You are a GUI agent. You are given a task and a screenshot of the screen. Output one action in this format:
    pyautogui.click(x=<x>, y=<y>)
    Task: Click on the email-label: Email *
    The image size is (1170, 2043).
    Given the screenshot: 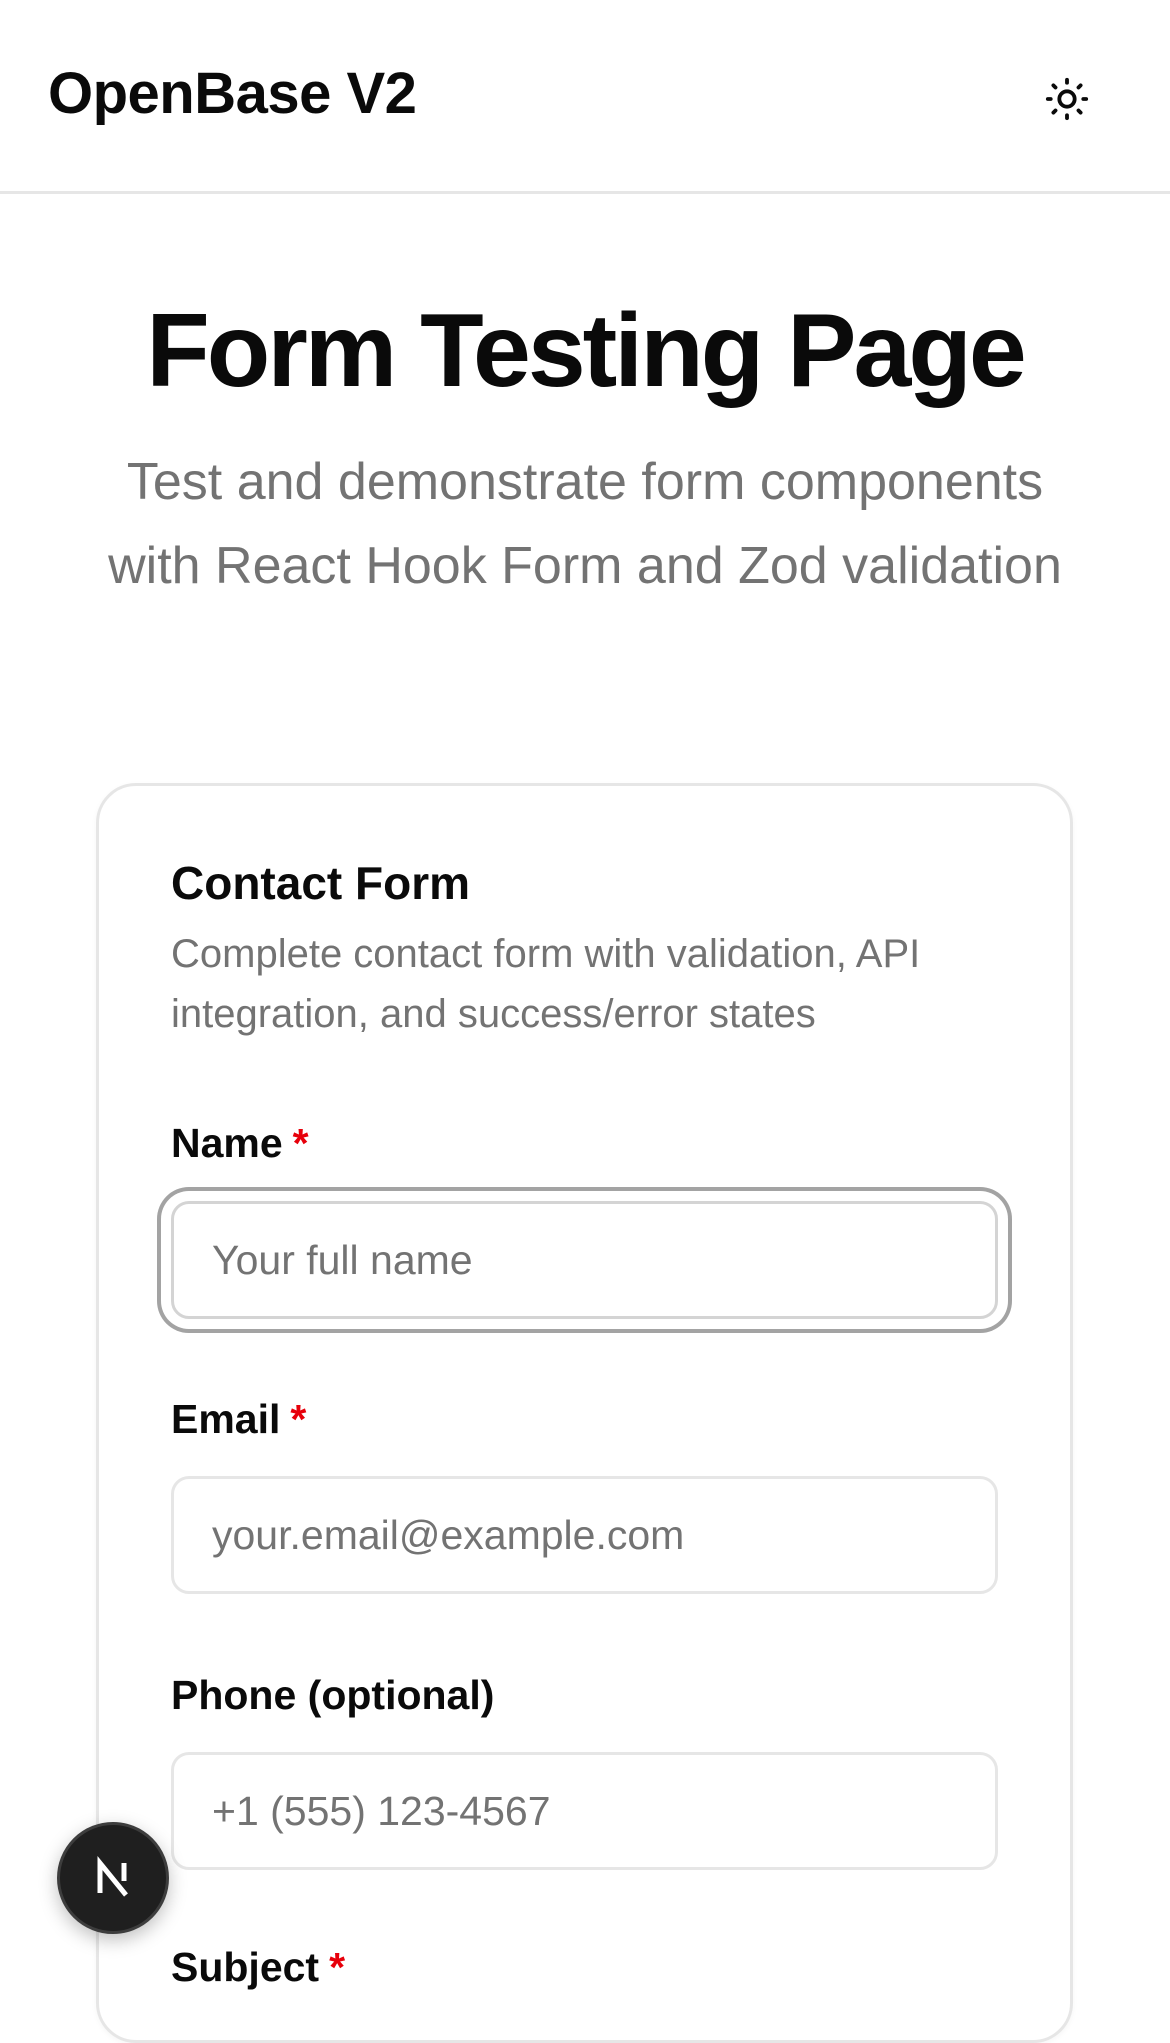 What is the action you would take?
    pyautogui.click(x=238, y=1419)
    